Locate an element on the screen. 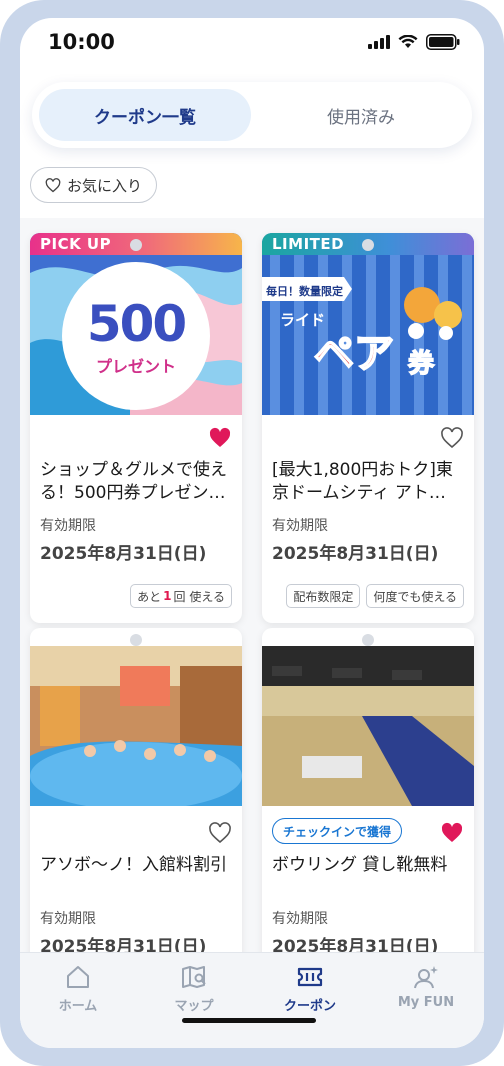 The image size is (504, 1066). nav-coupon-label: クーポン is located at coordinates (309, 1006).